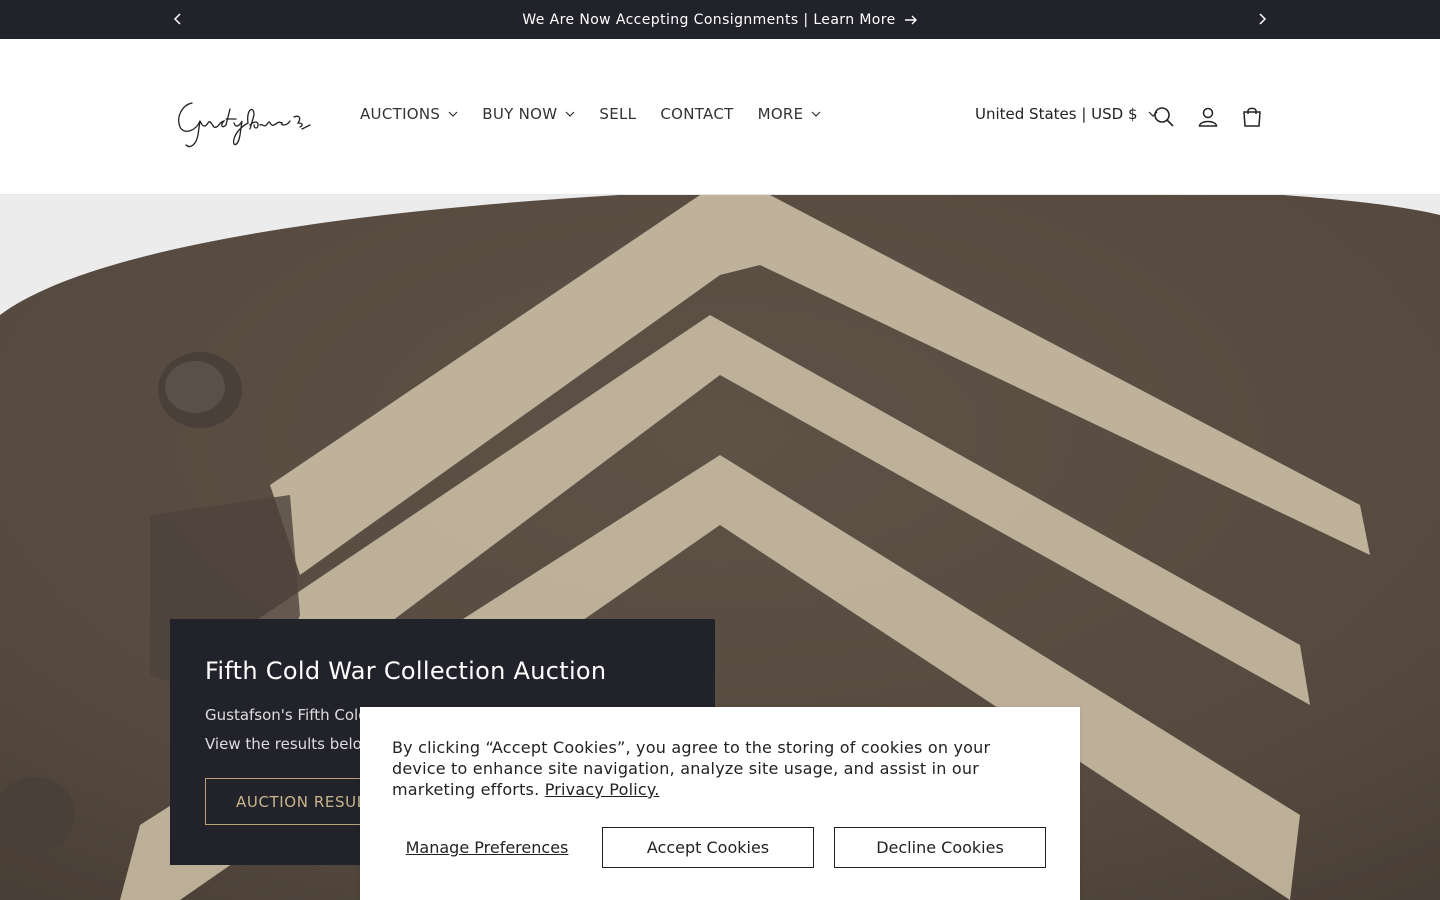  I want to click on account-button, so click(1208, 117).